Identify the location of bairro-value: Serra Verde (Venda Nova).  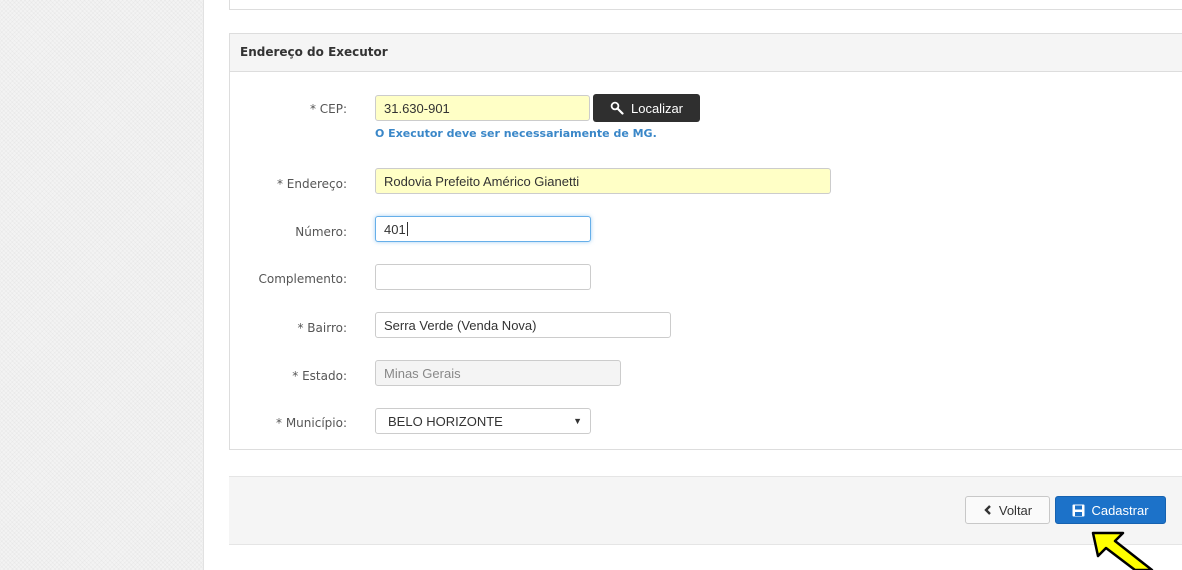
(460, 325).